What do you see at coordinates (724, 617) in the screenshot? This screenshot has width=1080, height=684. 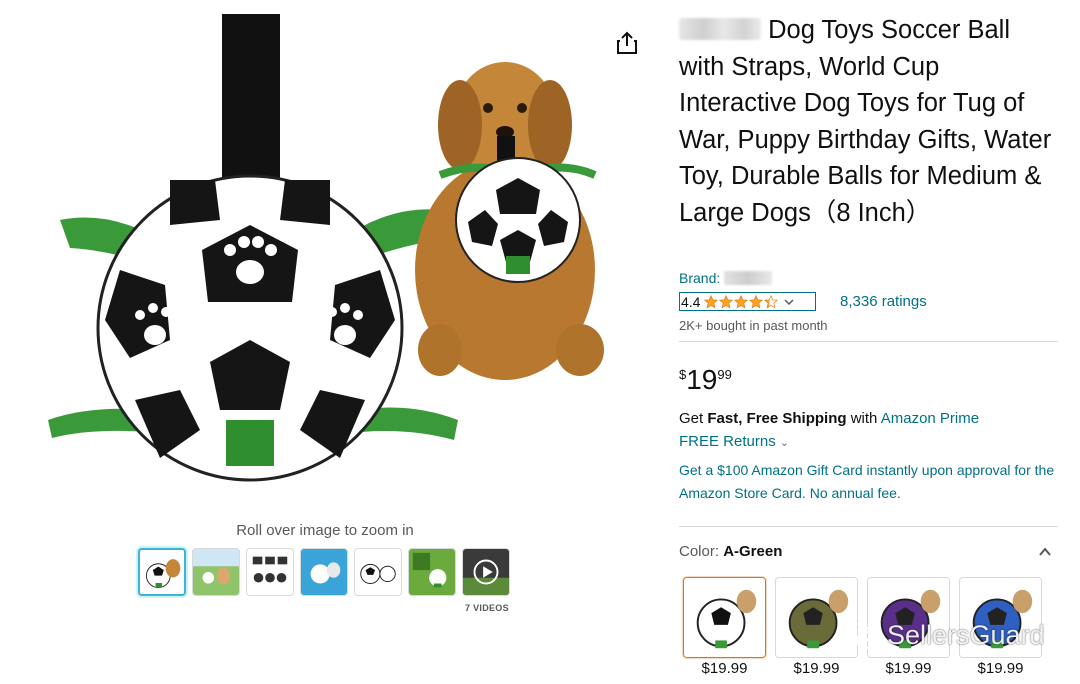 I see `swatch-image` at bounding box center [724, 617].